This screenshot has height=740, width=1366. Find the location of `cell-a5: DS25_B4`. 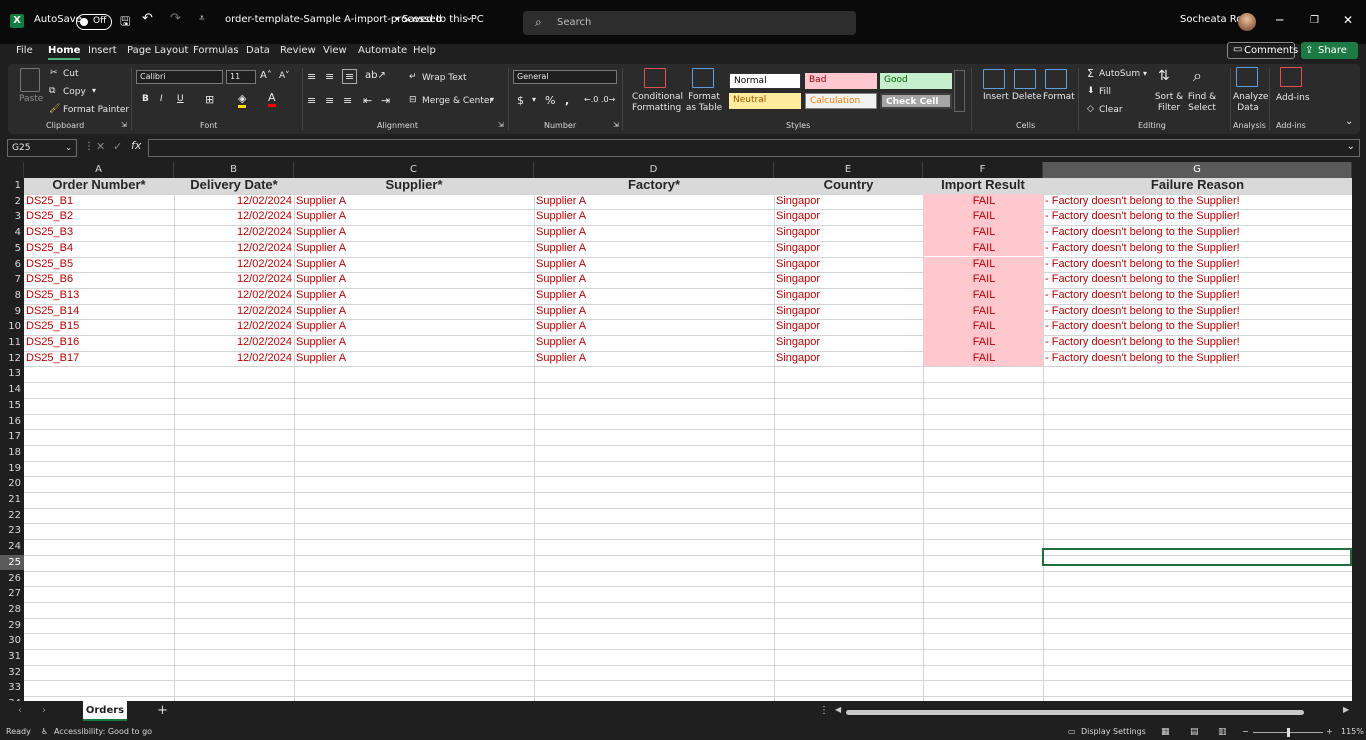

cell-a5: DS25_B4 is located at coordinates (99, 249).